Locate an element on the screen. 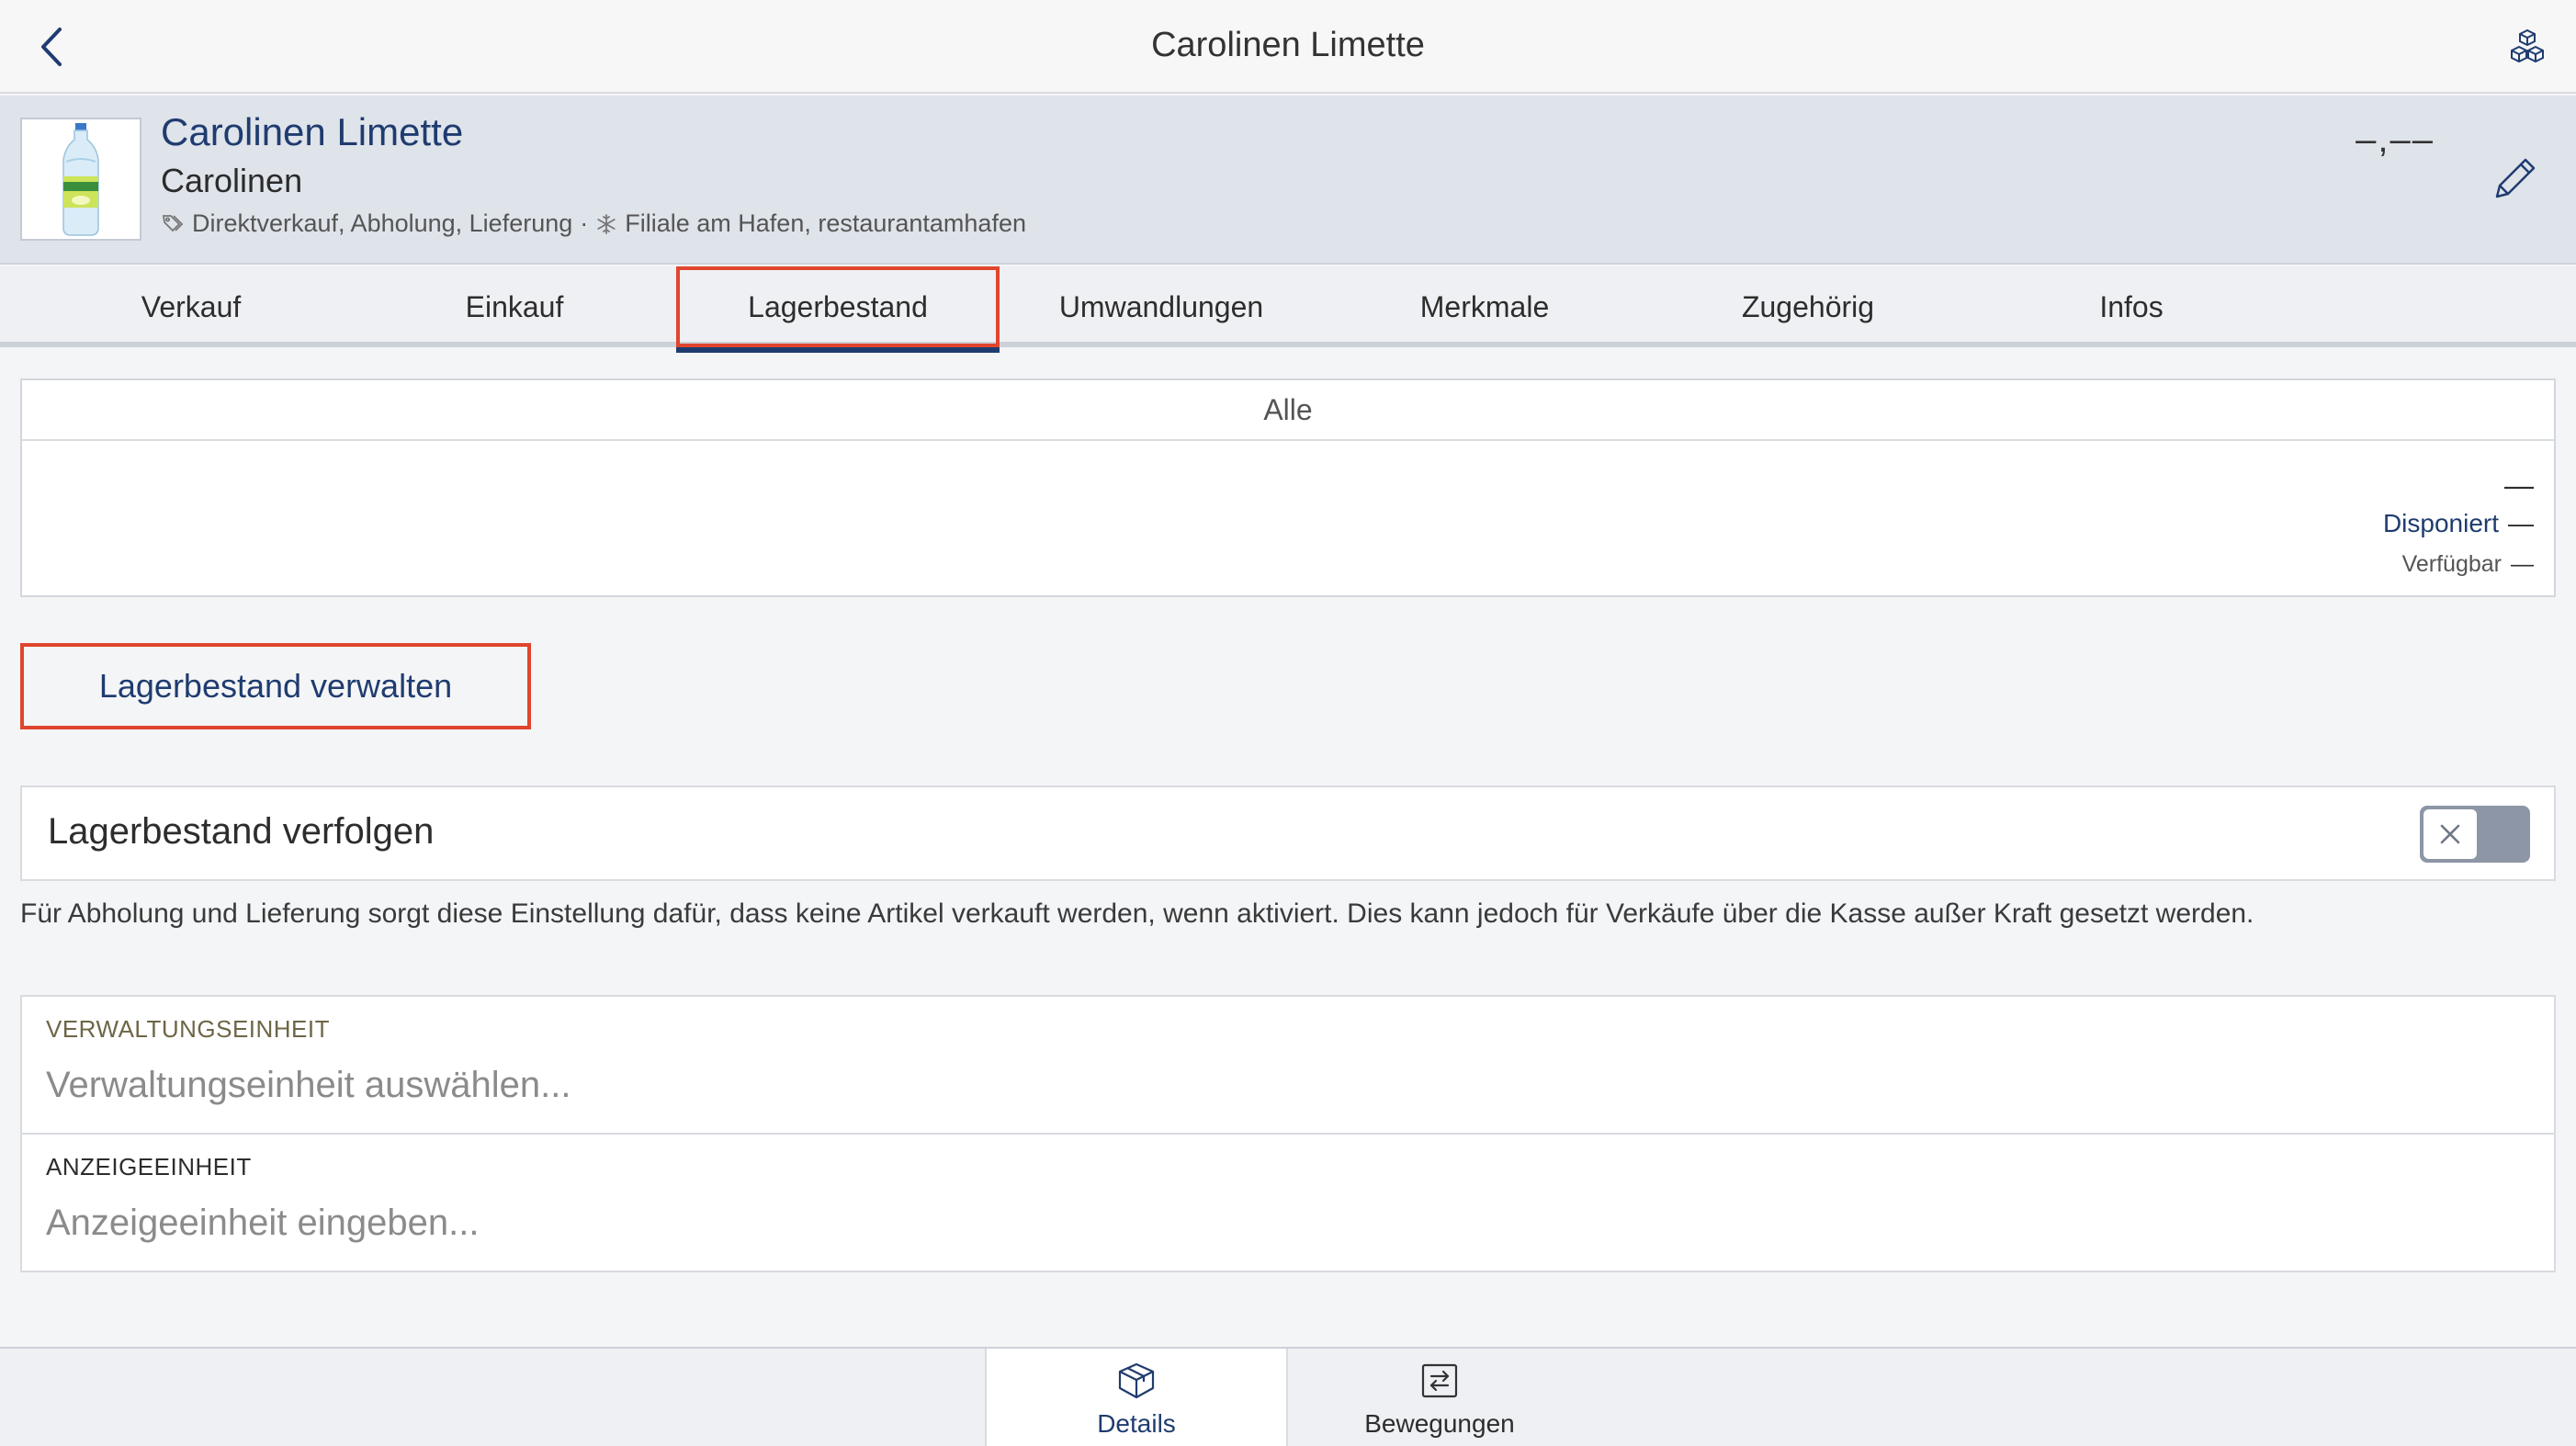  tab-verkauf: Verkauf is located at coordinates (191, 306).